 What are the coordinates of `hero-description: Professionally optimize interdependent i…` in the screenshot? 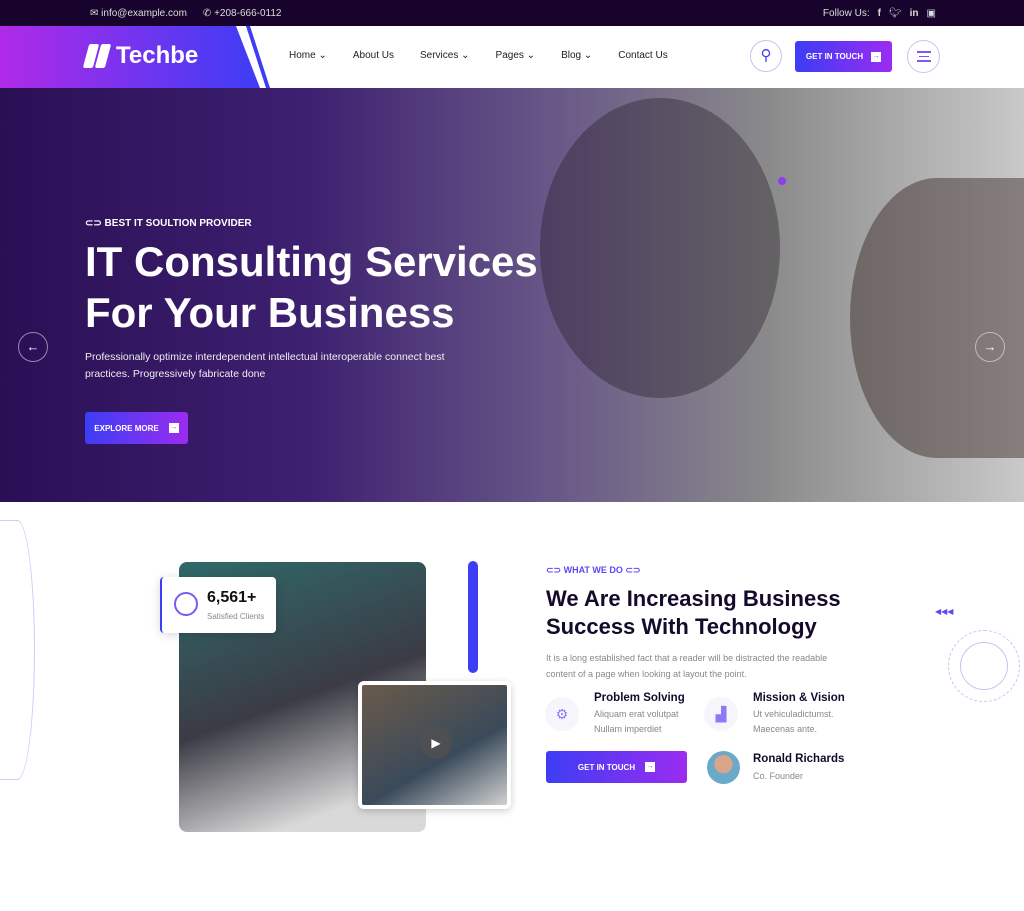 It's located at (265, 365).